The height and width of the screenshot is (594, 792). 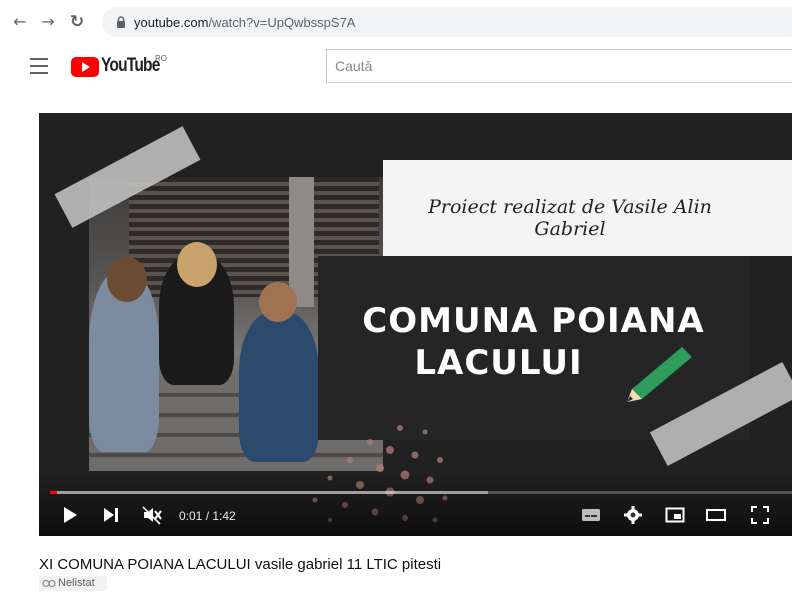 I want to click on forward-arrow-icon: →, so click(x=48, y=22).